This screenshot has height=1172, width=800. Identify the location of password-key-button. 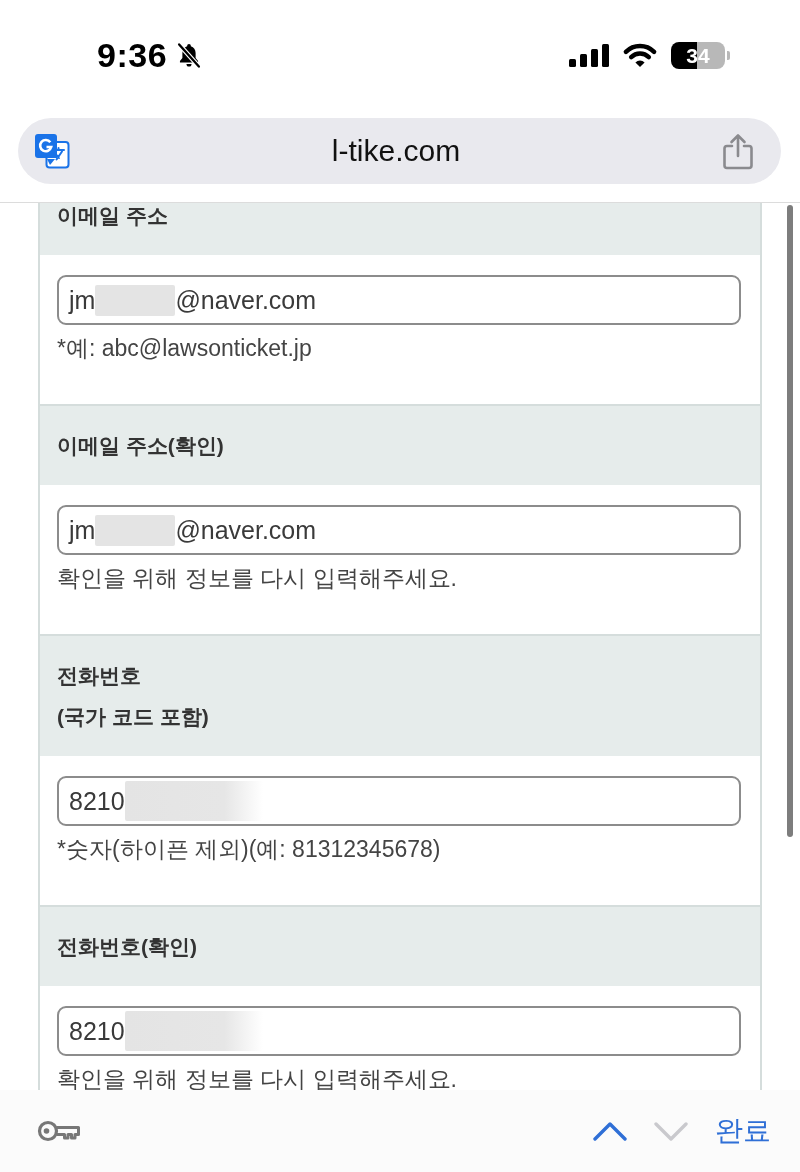
(59, 1131).